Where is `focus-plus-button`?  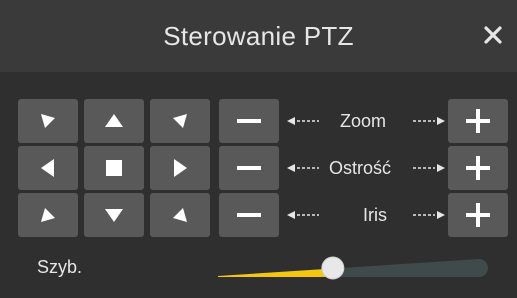
focus-plus-button is located at coordinates (478, 168).